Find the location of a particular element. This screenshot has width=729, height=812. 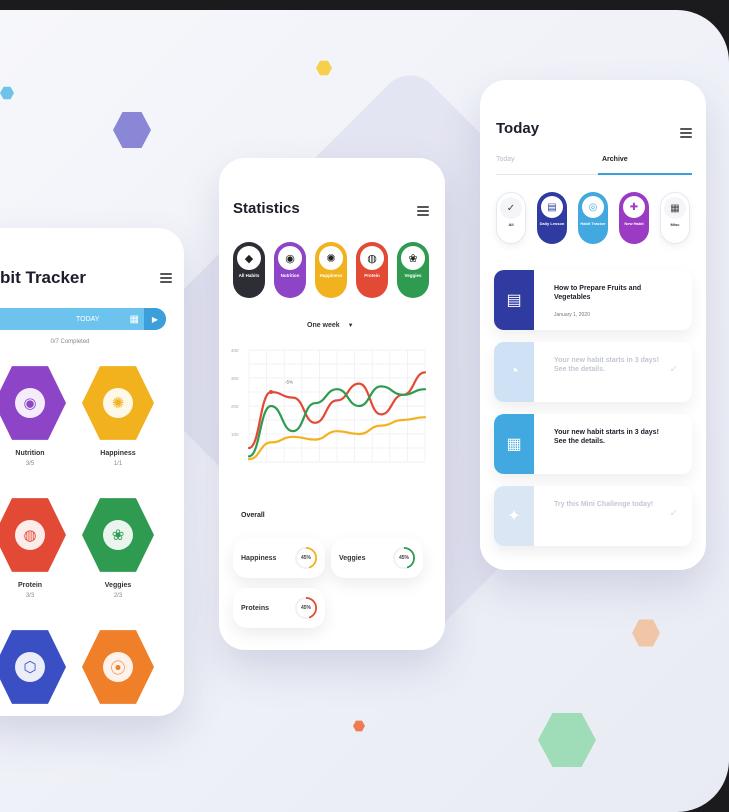

dumbbell-icon: ⦿ is located at coordinates (118, 667).